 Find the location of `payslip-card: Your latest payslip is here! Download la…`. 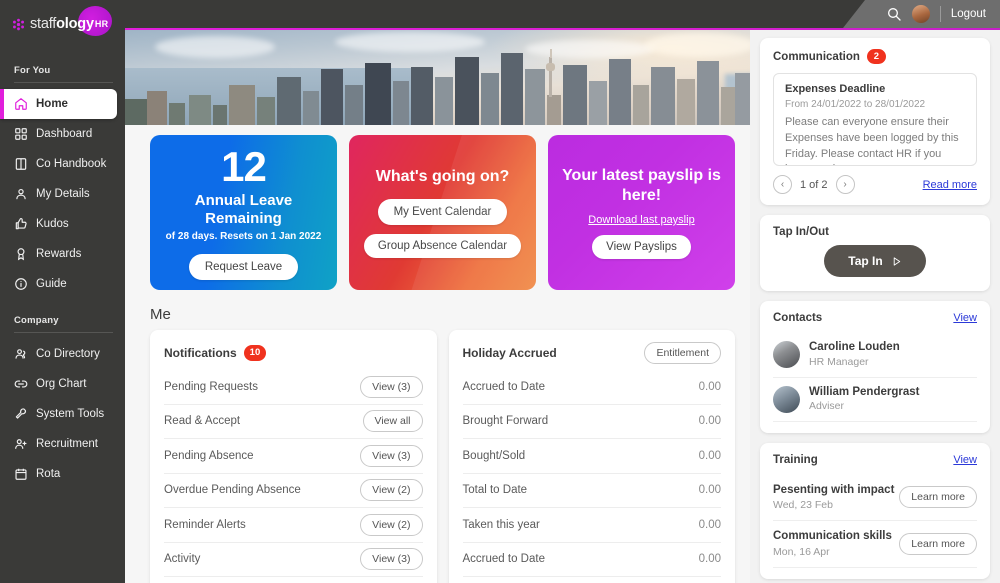

payslip-card: Your latest payslip is here! Download la… is located at coordinates (641, 212).